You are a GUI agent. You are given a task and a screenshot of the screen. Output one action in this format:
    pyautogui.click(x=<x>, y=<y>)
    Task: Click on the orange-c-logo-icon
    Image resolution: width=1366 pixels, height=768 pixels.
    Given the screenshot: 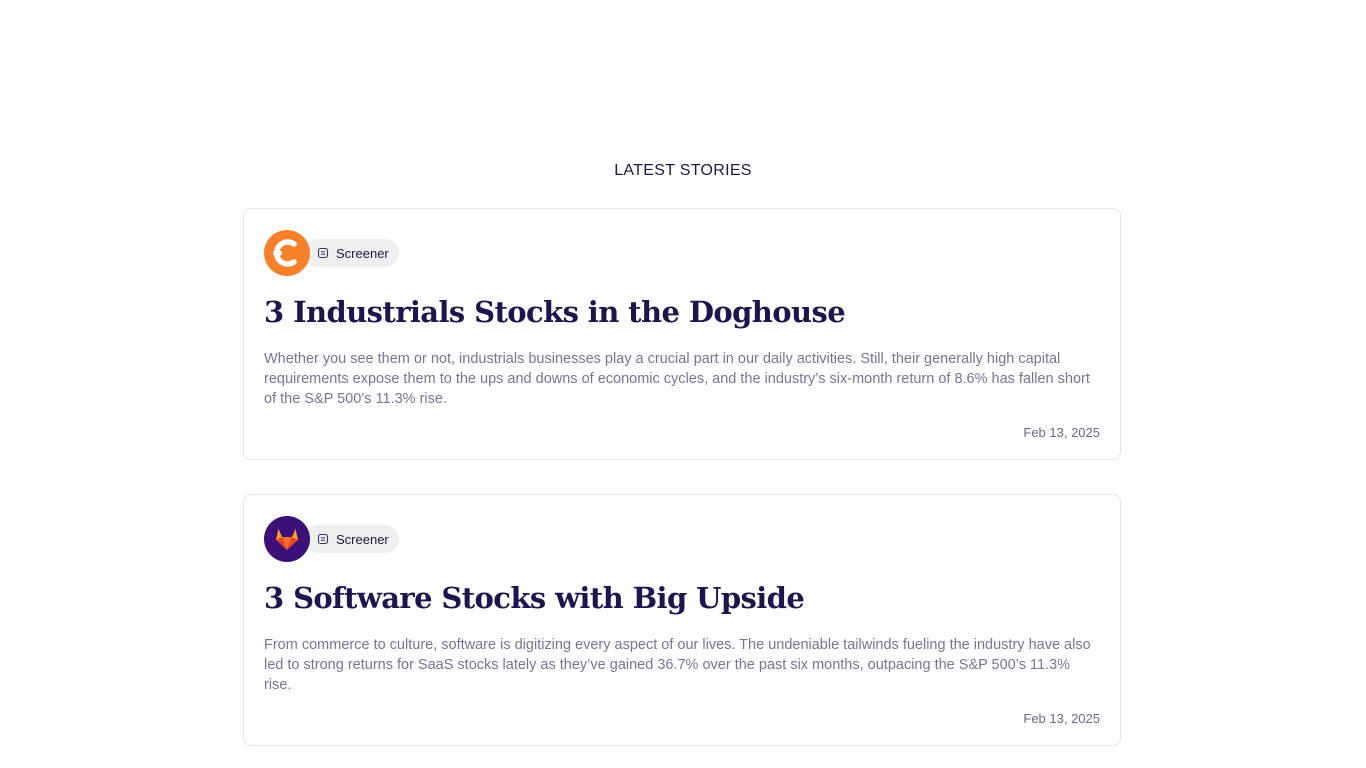 What is the action you would take?
    pyautogui.click(x=287, y=253)
    